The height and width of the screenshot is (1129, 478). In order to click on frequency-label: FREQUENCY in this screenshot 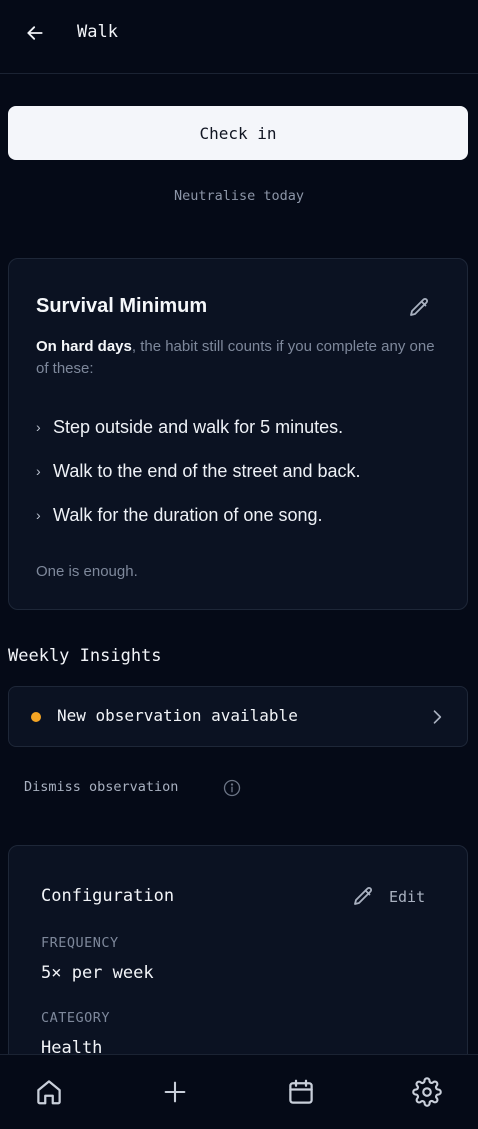, I will do `click(80, 943)`.